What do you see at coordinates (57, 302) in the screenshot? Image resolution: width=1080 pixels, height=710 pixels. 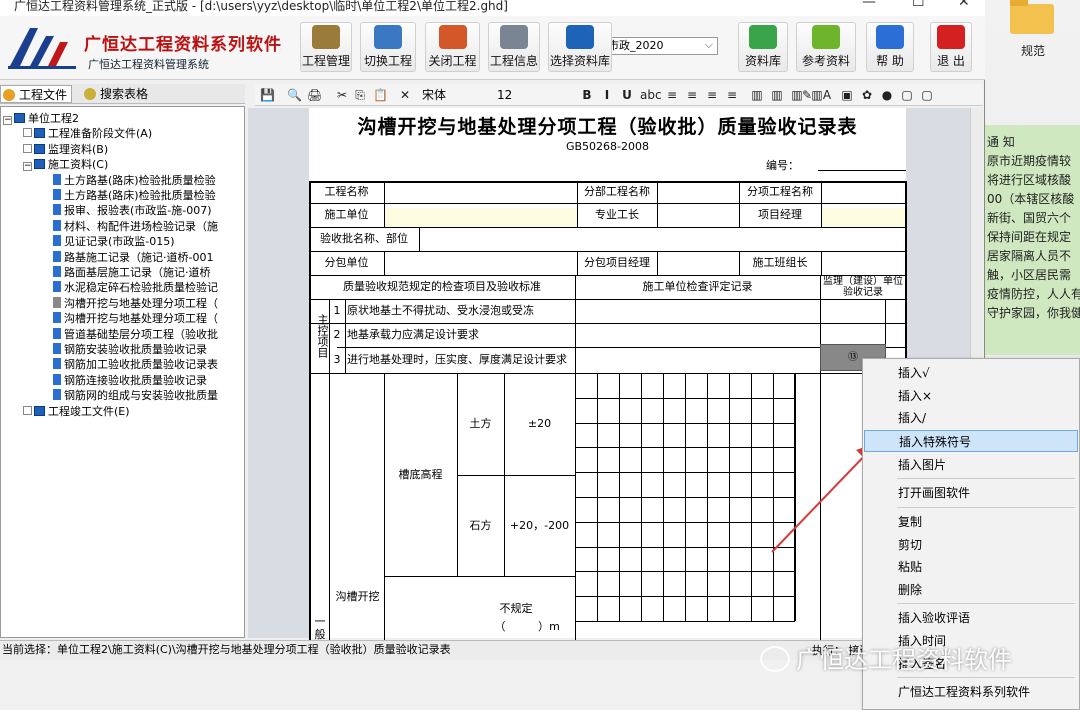 I see `pencil-icon` at bounding box center [57, 302].